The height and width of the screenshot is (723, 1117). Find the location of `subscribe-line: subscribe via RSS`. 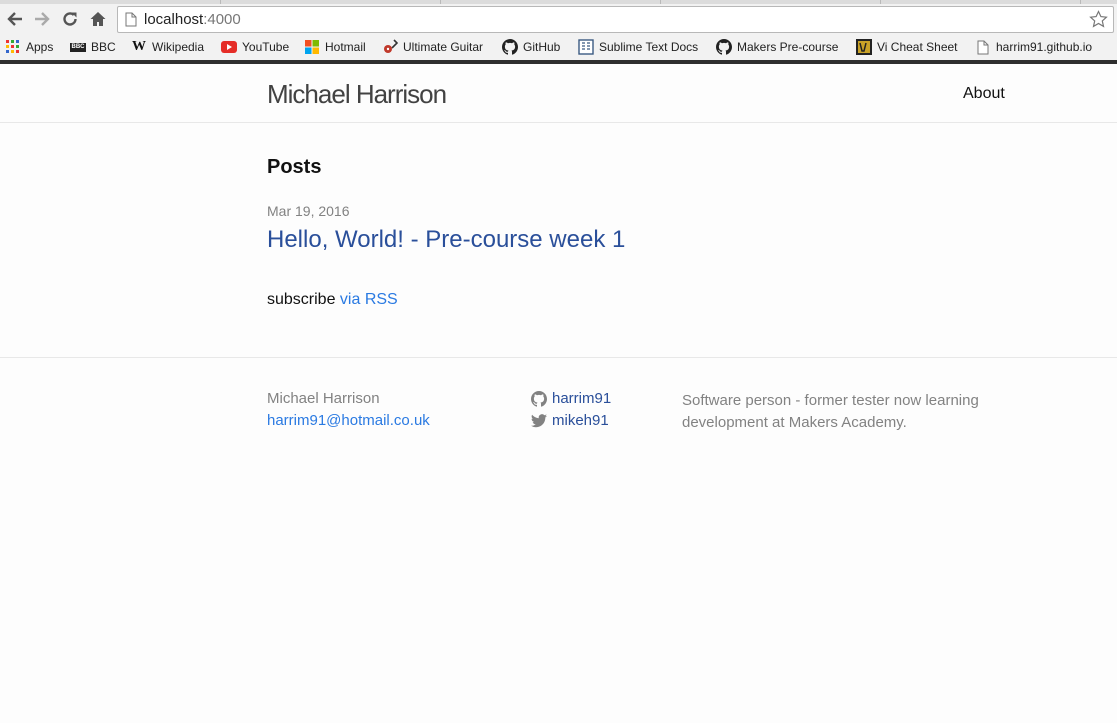

subscribe-line: subscribe via RSS is located at coordinates (332, 300).